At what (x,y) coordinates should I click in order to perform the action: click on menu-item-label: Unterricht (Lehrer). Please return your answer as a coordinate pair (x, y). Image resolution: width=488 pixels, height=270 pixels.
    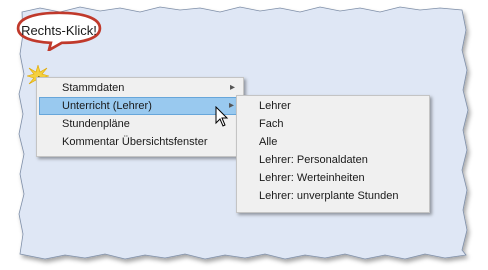
    Looking at the image, I should click on (107, 106).